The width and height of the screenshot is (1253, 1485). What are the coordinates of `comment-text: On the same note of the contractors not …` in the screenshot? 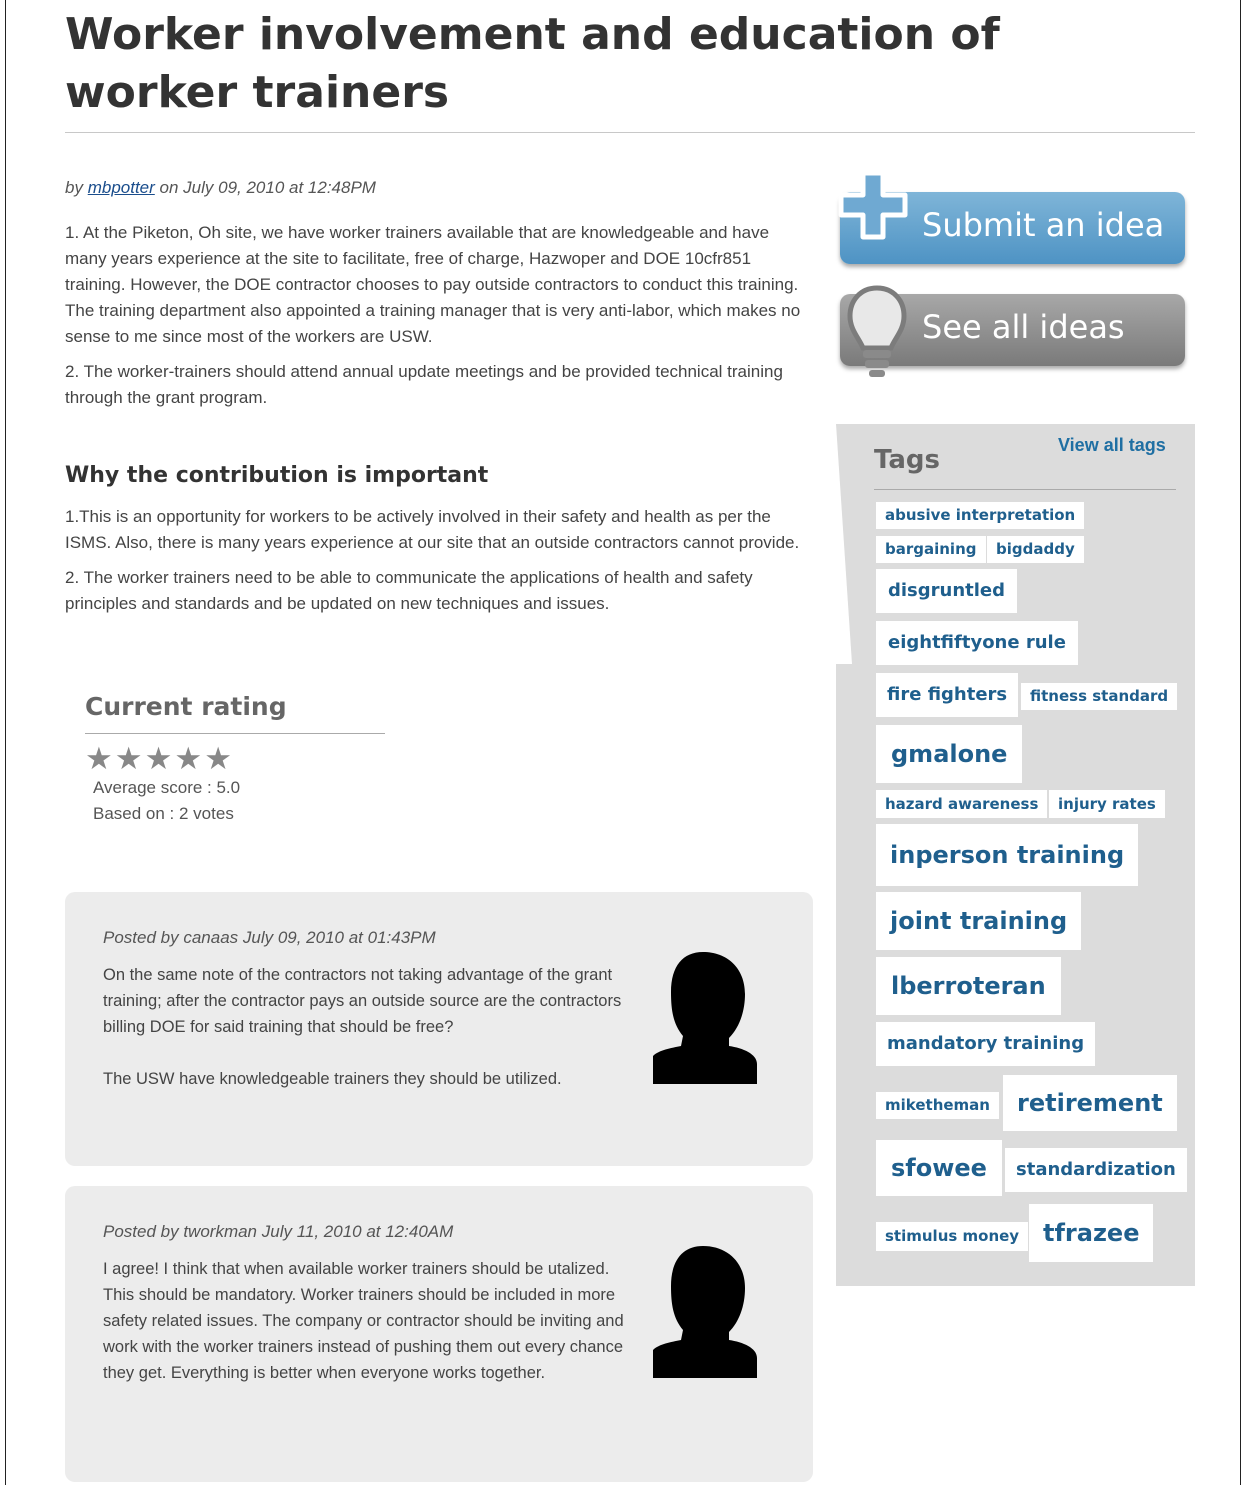 It's located at (362, 1001).